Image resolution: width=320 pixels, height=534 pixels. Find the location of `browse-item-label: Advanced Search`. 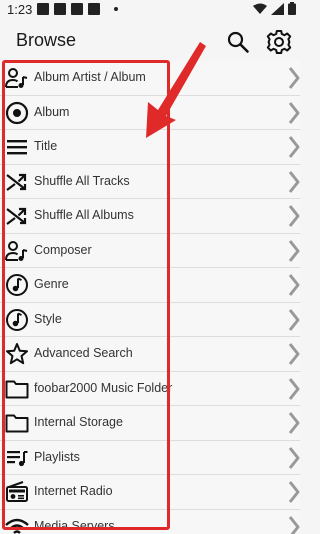

browse-item-label: Advanced Search is located at coordinates (83, 353).